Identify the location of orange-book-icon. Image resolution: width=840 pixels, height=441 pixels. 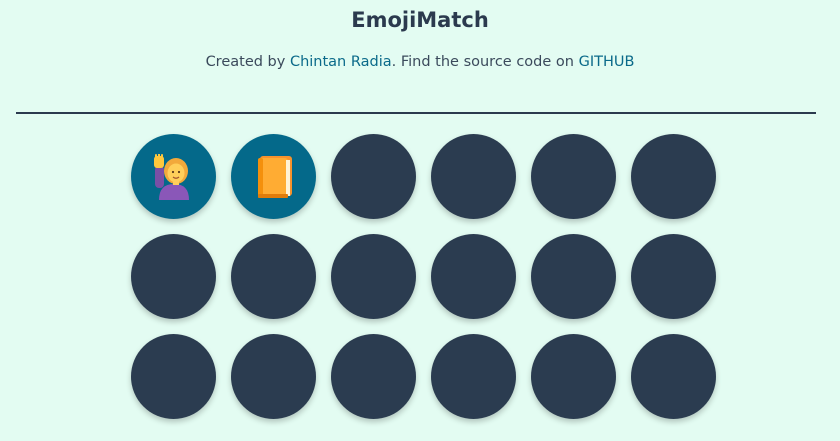
(274, 176).